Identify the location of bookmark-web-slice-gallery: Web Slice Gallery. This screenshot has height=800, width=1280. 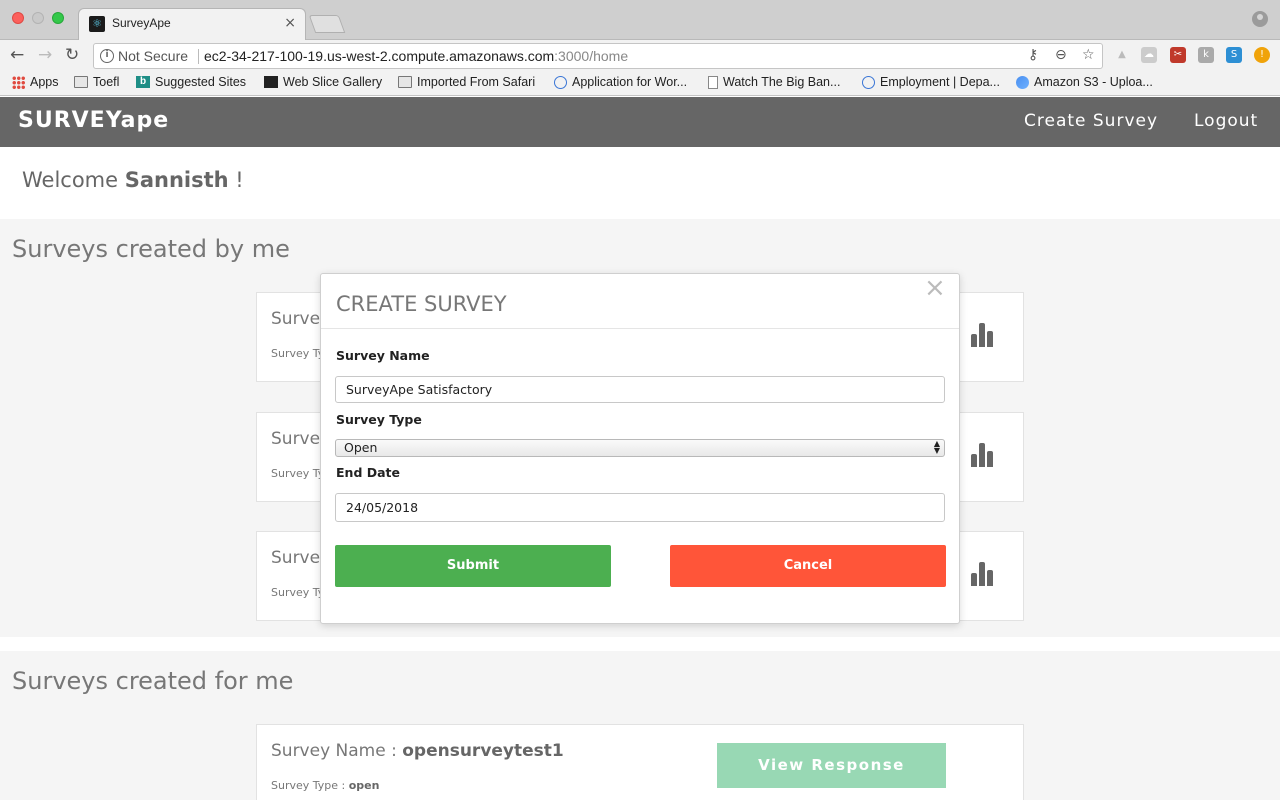
(323, 82).